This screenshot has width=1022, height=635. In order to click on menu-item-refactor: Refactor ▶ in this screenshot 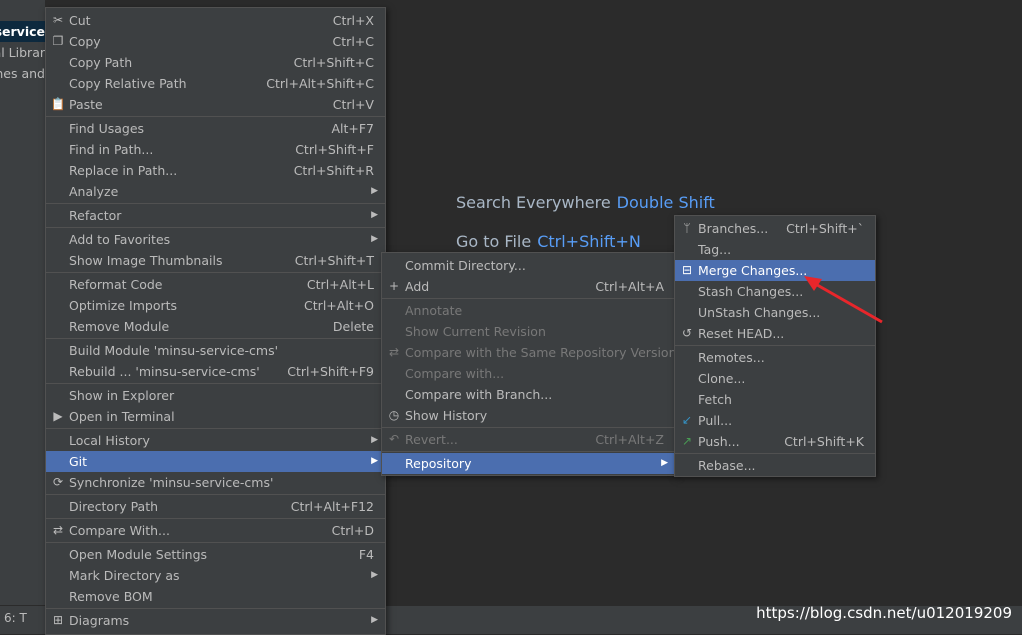, I will do `click(215, 215)`.